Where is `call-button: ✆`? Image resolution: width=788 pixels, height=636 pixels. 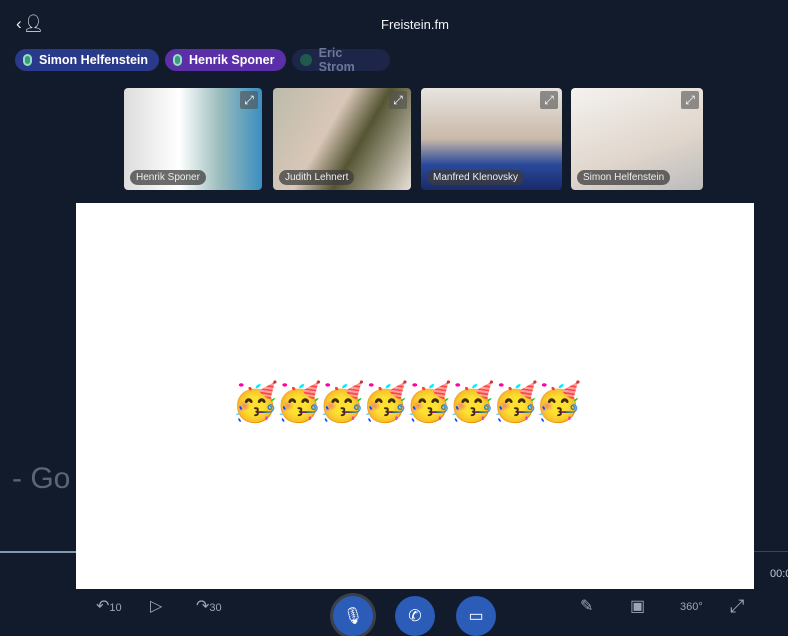
call-button: ✆ is located at coordinates (415, 616).